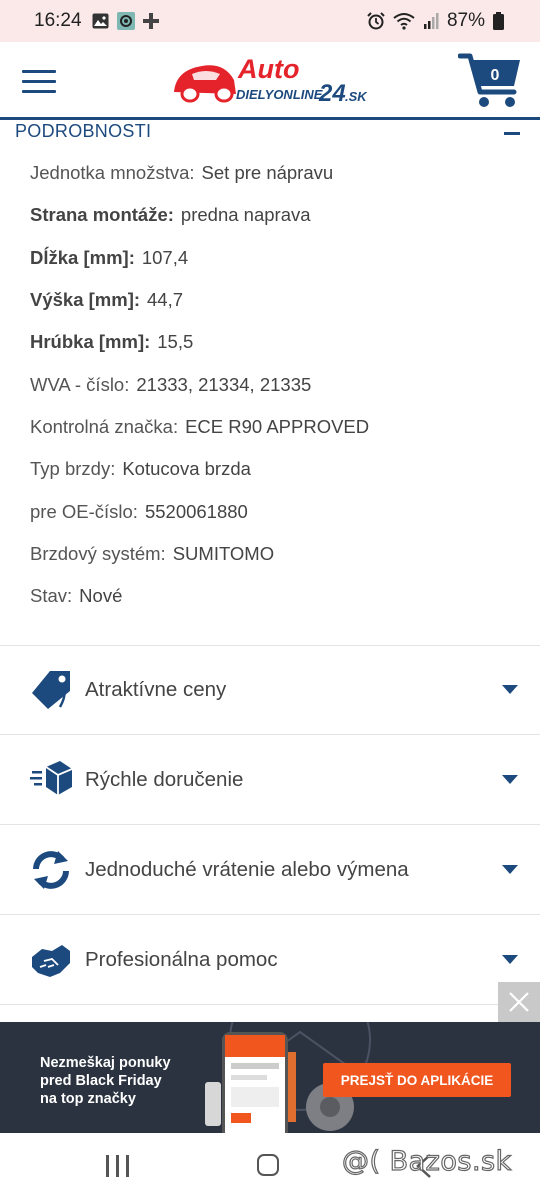 Image resolution: width=540 pixels, height=1200 pixels. I want to click on feature-easy-returns: Jednoduché vrátenie alebo výmena, so click(270, 869).